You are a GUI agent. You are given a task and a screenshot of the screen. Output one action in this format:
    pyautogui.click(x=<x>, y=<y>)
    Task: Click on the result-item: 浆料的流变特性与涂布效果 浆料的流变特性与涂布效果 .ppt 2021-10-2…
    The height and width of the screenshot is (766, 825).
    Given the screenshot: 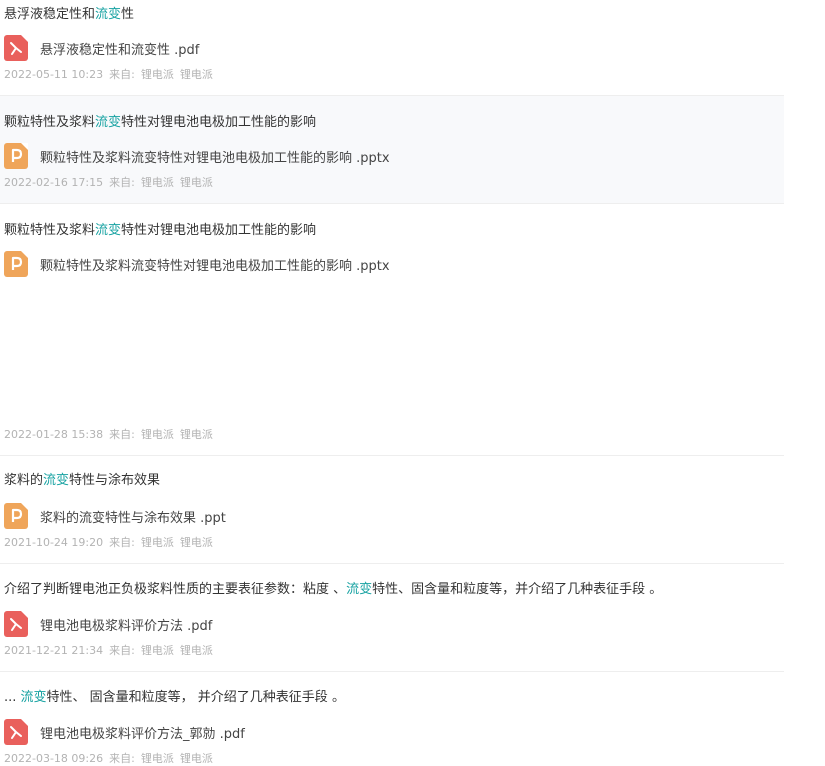 What is the action you would take?
    pyautogui.click(x=392, y=509)
    